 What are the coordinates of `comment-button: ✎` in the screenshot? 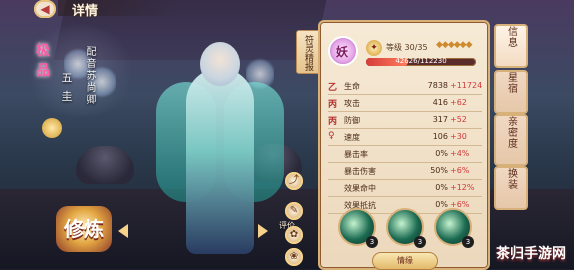 It's located at (294, 211).